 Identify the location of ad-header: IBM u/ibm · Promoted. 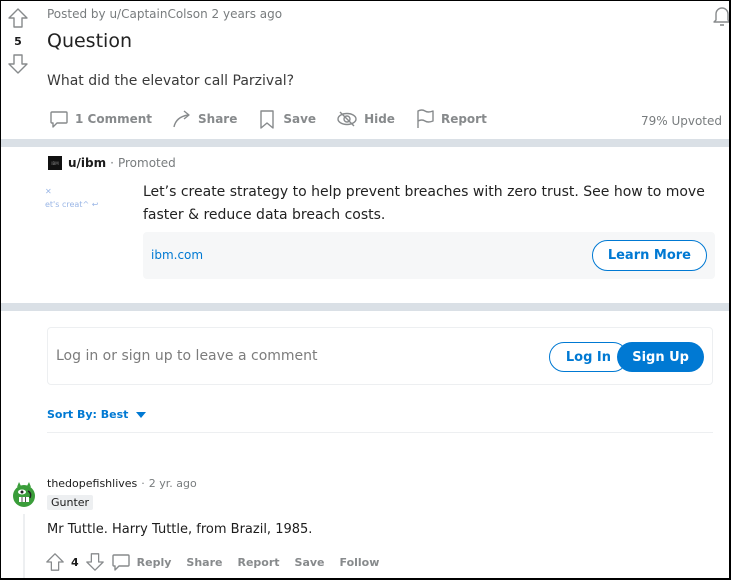
(112, 163).